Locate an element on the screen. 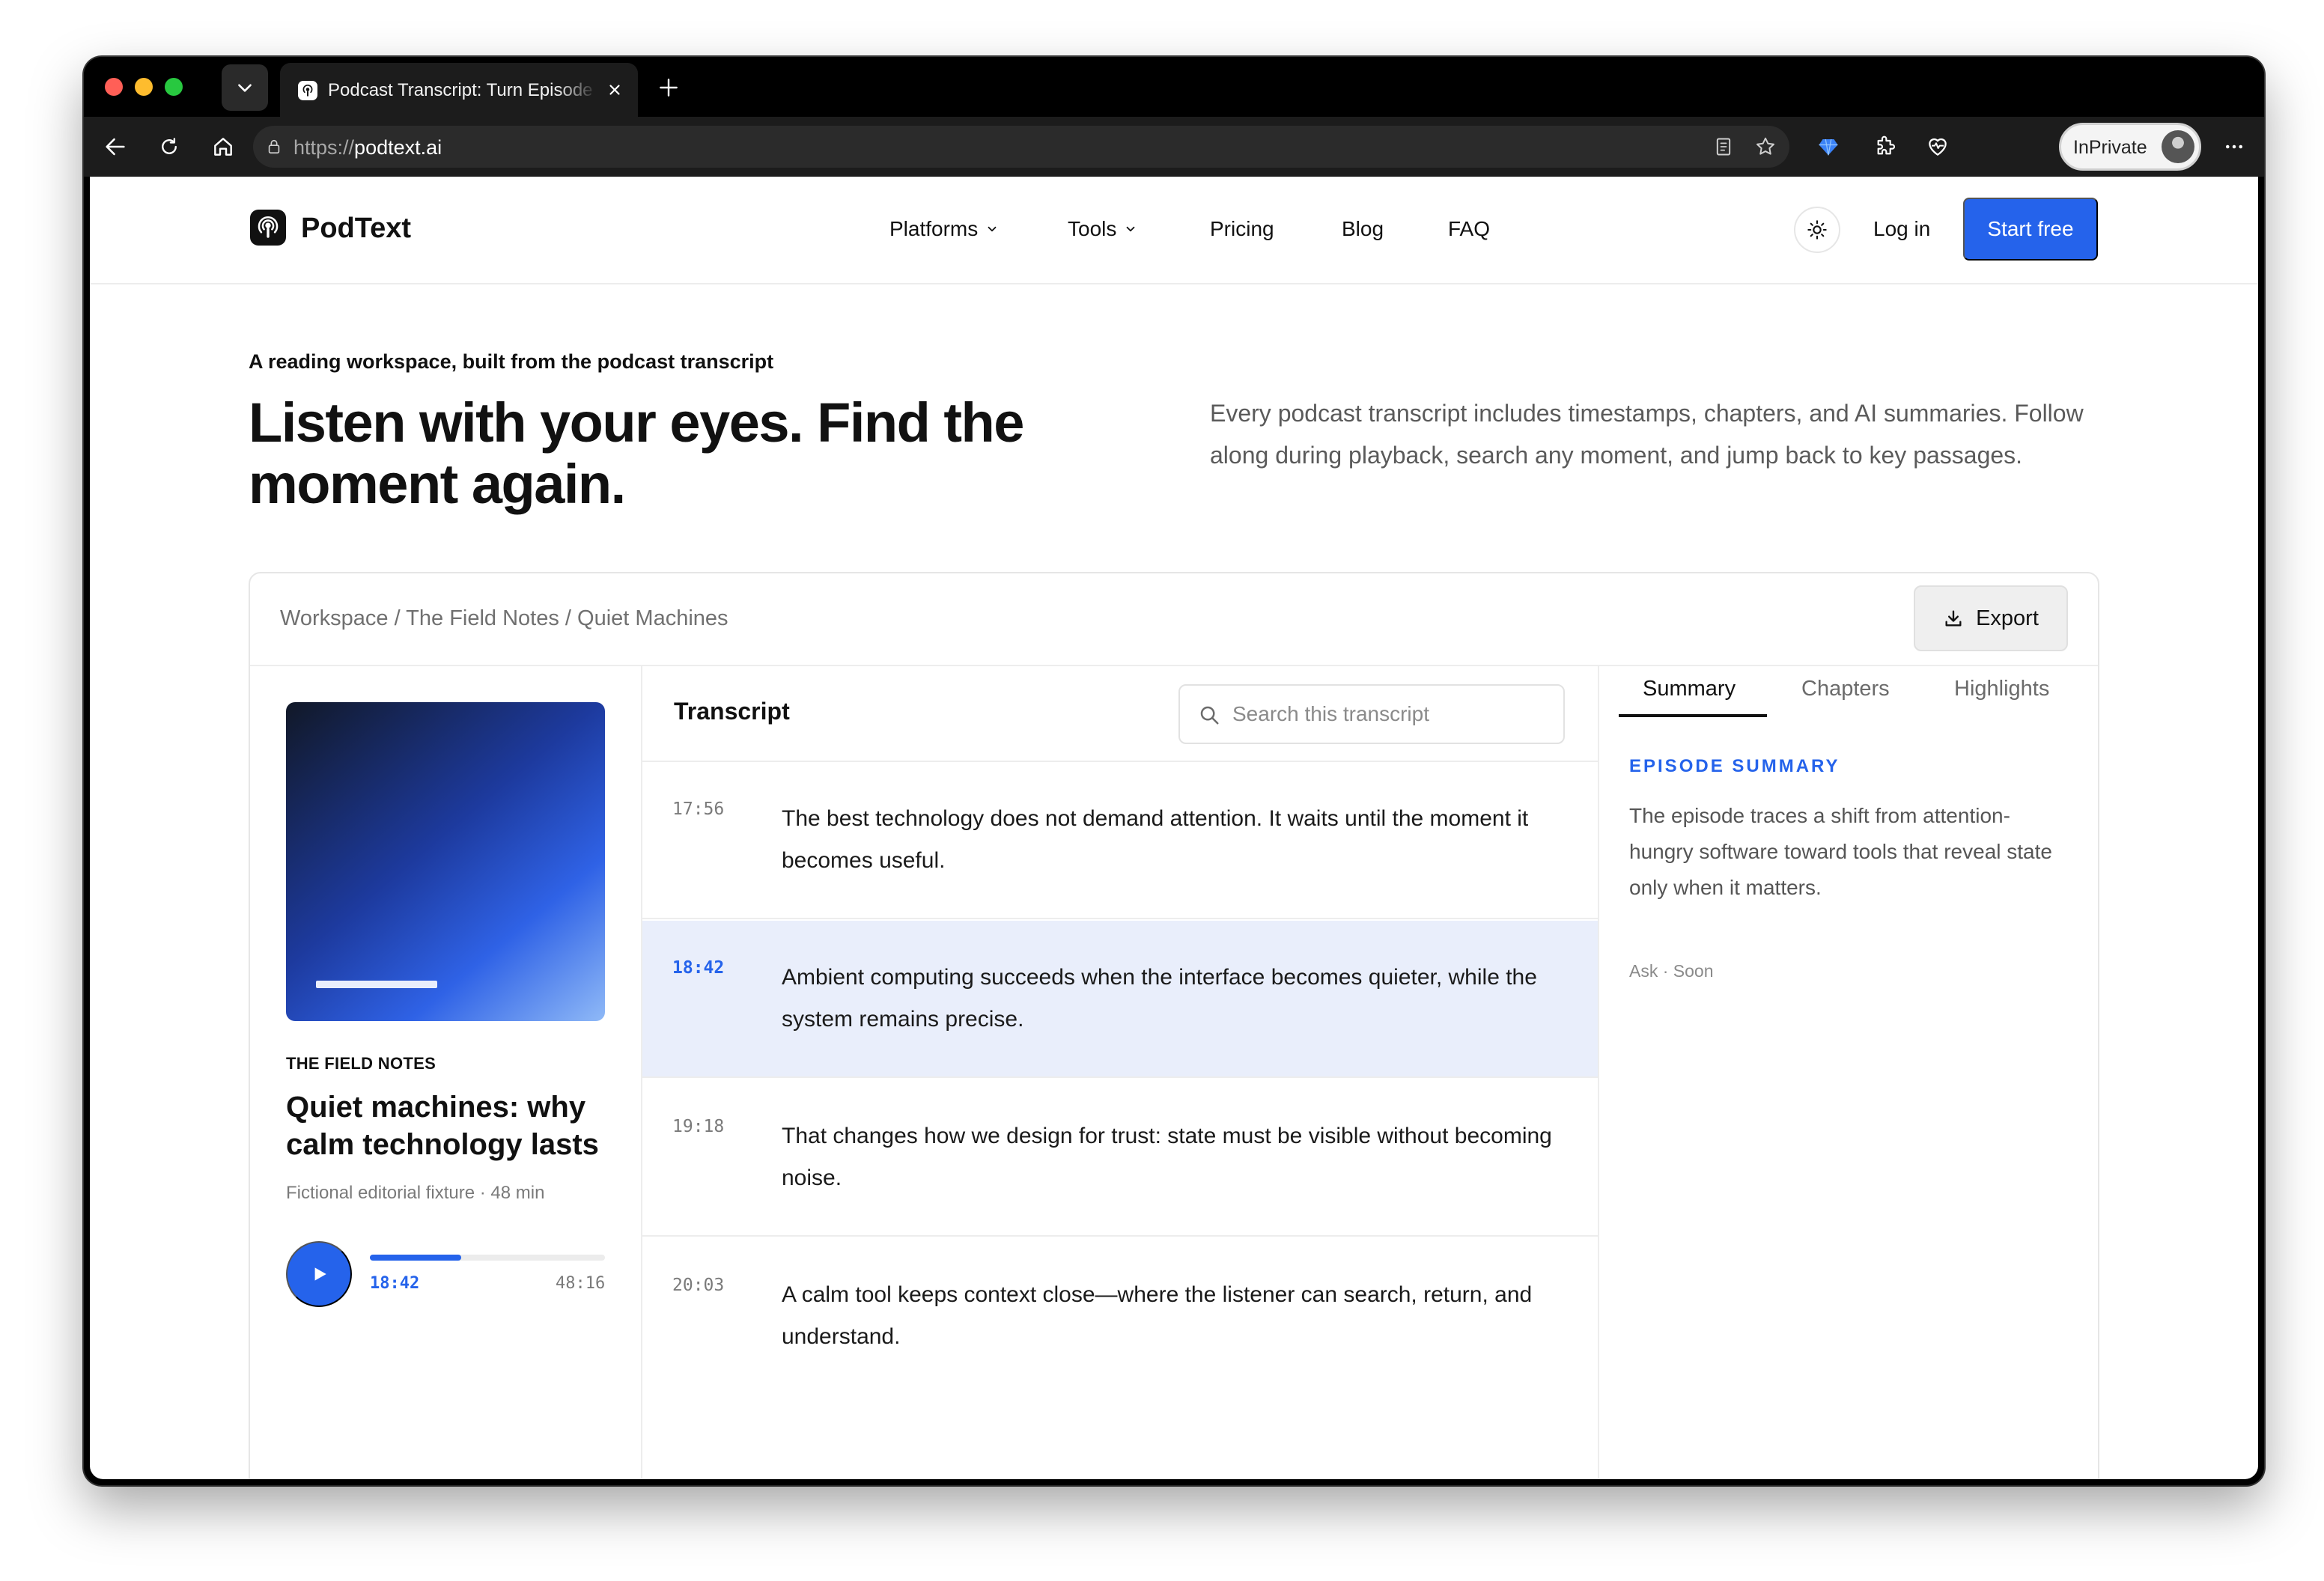  zoom-window-button is located at coordinates (174, 87).